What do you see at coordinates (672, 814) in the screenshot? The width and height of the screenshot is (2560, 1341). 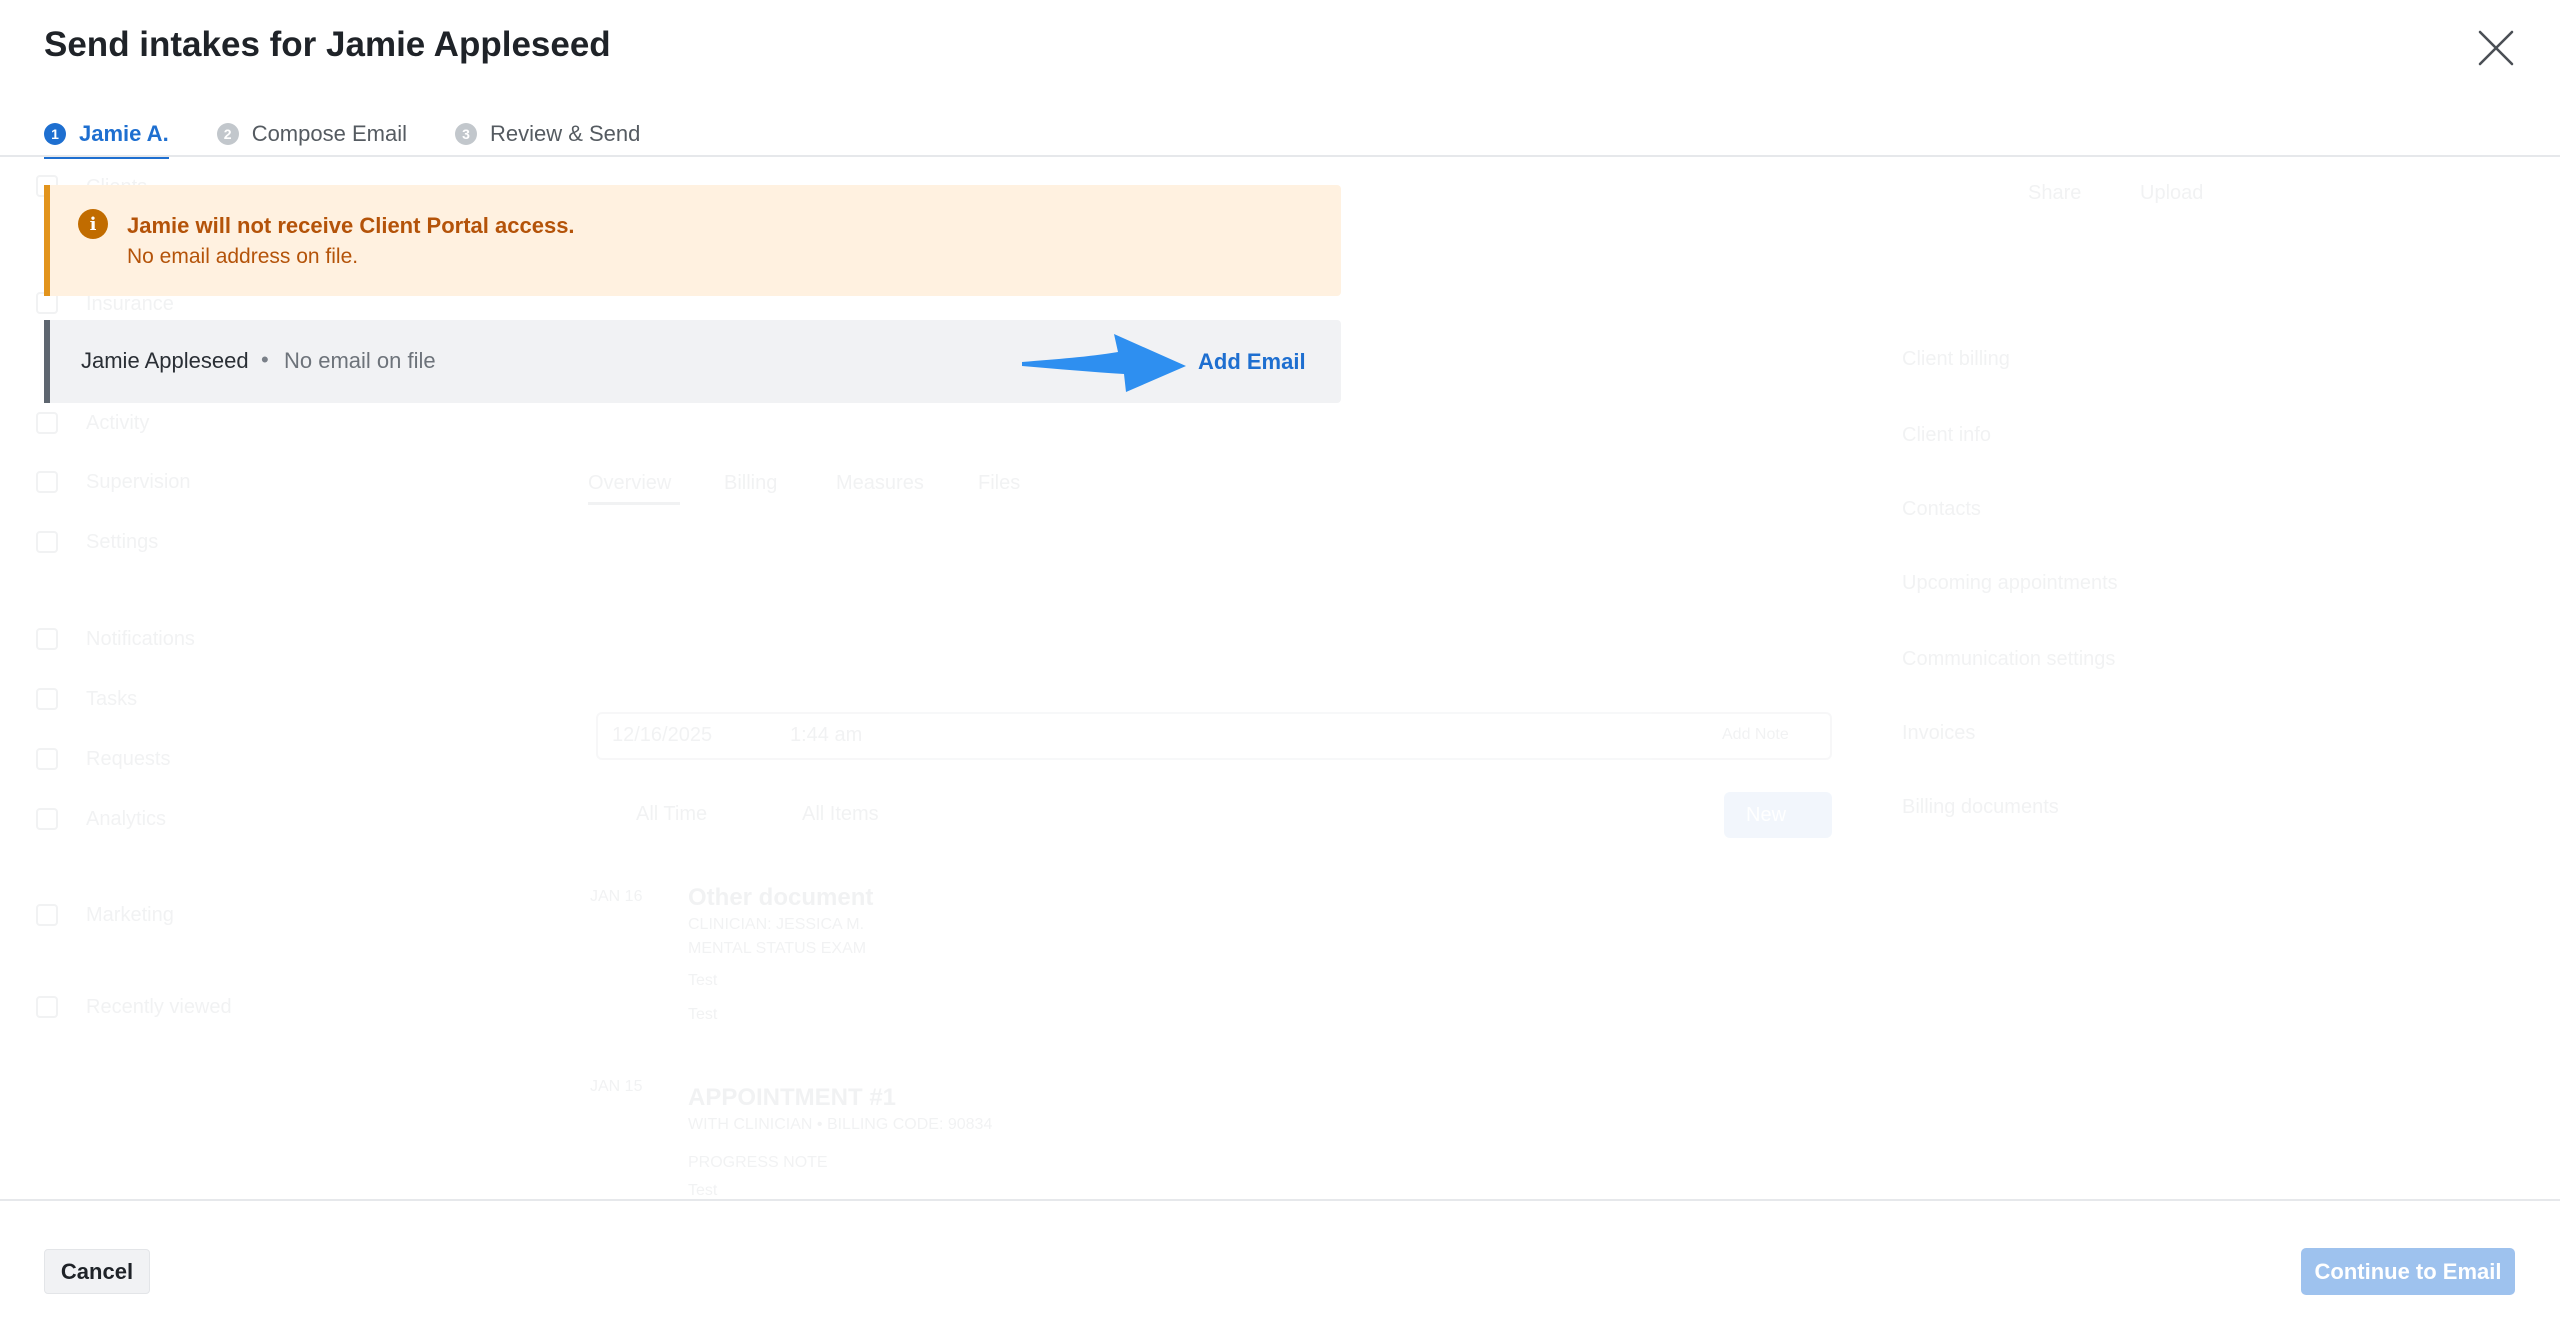 I see `filter-time: All Time` at bounding box center [672, 814].